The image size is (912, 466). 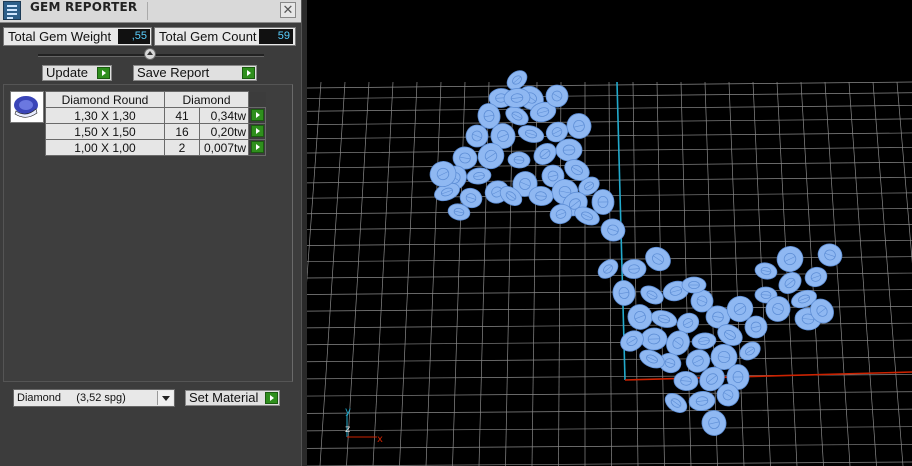 I want to click on material-select: Diamond (3,52 spg), so click(x=94, y=398).